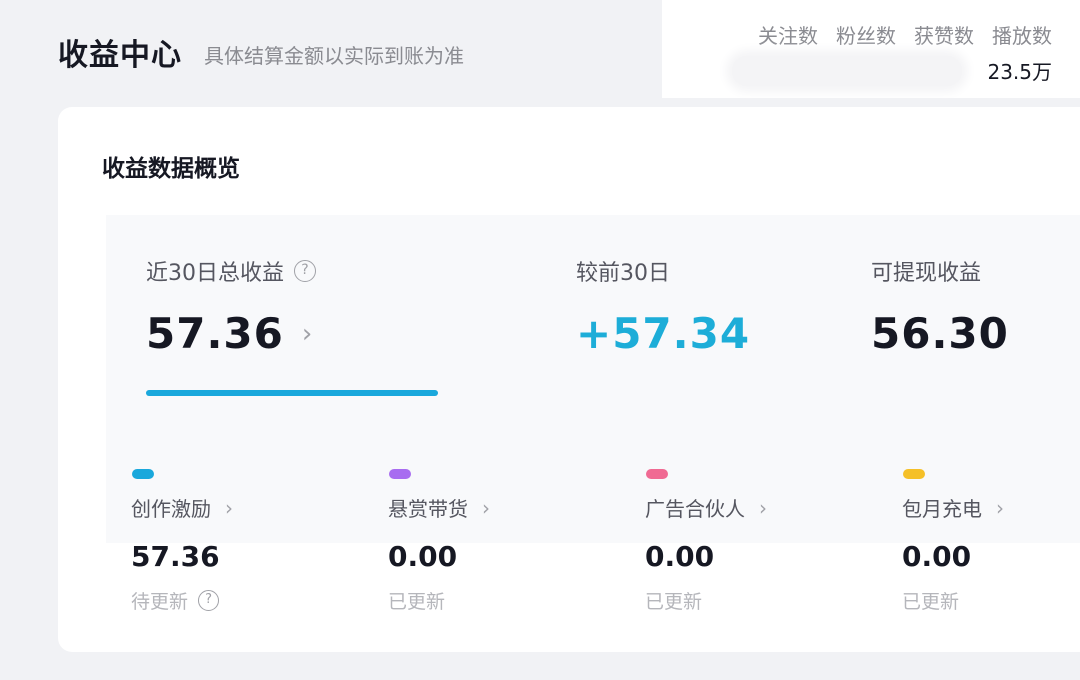  What do you see at coordinates (1019, 72) in the screenshot?
I see `stat-value-plays: 23.5万` at bounding box center [1019, 72].